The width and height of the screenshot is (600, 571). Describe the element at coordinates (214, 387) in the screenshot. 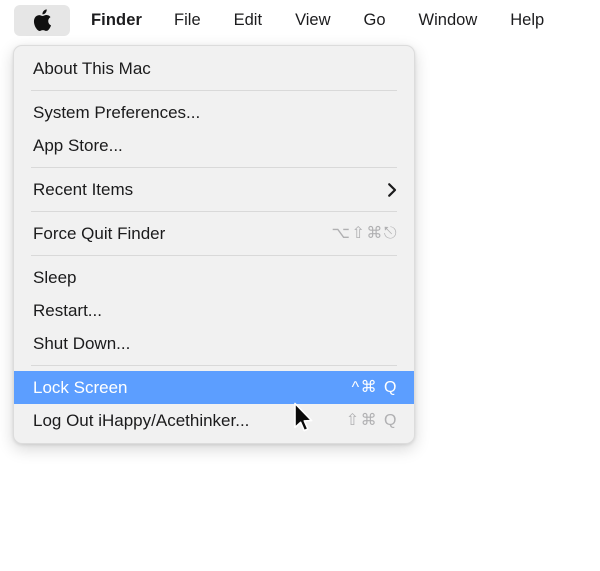

I see `menu-item-lock-screen: Lock Screen ^⌘ Q` at that location.